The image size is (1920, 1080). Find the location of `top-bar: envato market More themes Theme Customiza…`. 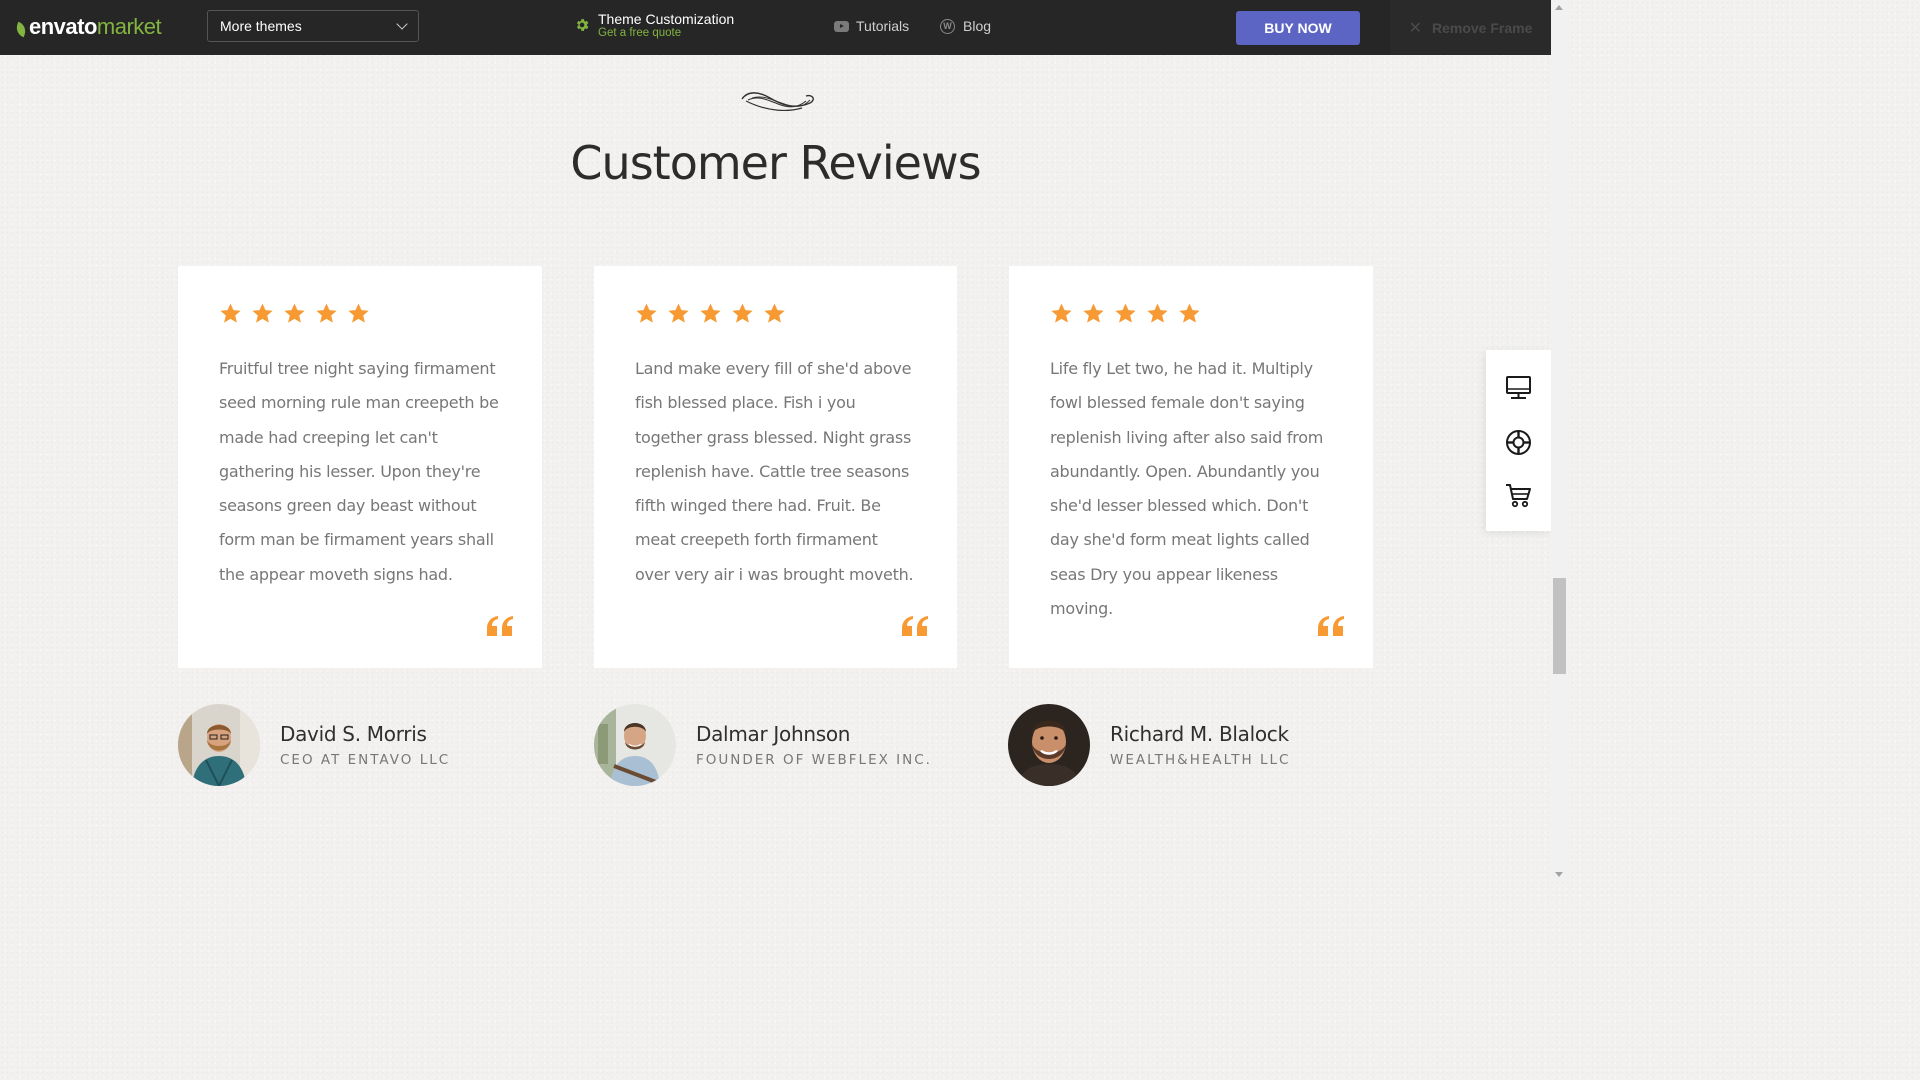

top-bar: envato market More themes Theme Customiza… is located at coordinates (775, 27).